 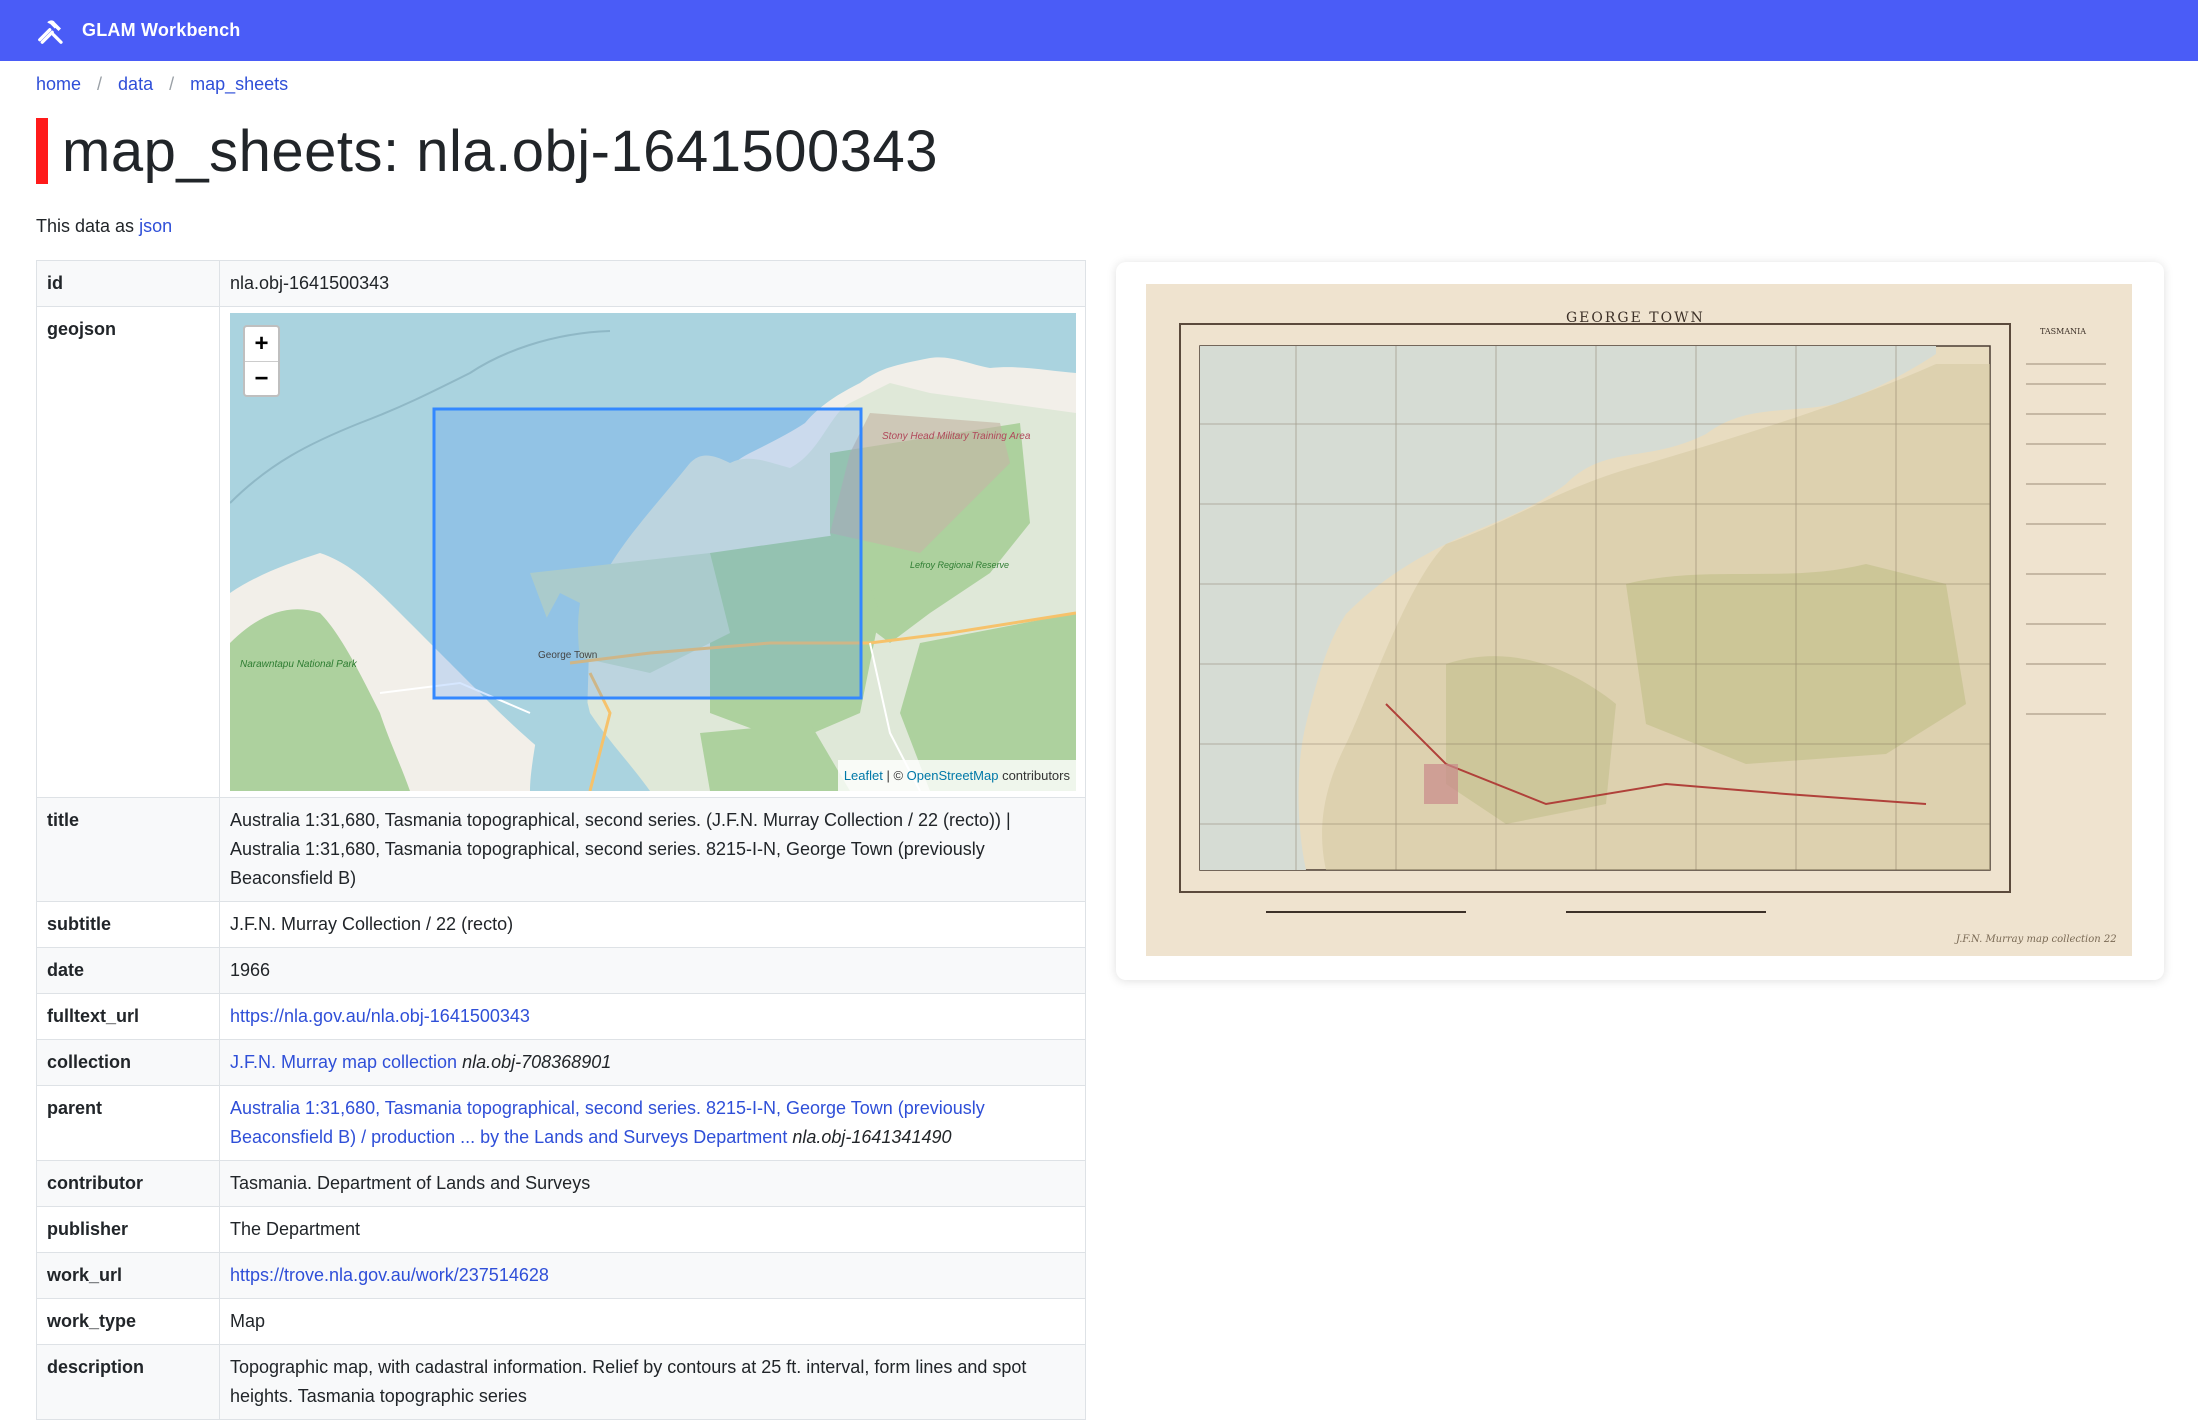 I want to click on field-value-date: 1966, so click(x=652, y=970).